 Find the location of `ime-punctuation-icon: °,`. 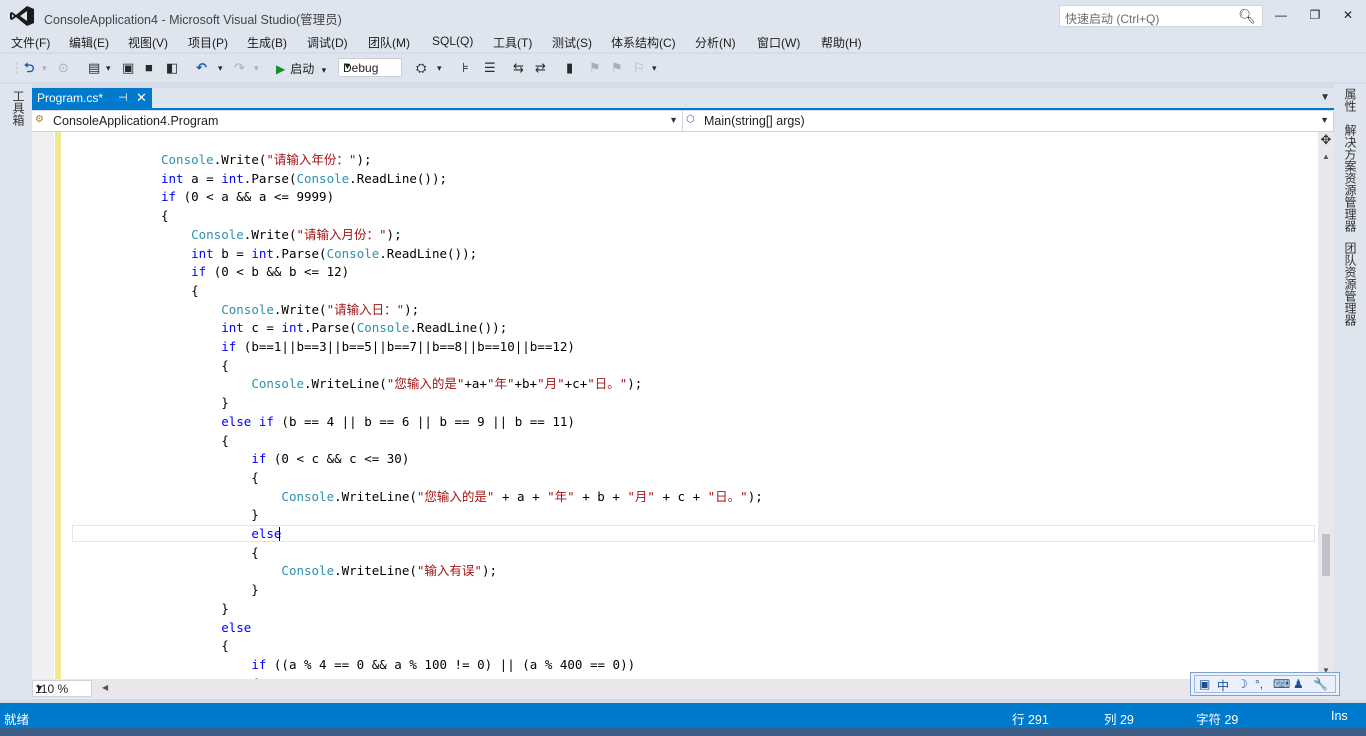

ime-punctuation-icon: °, is located at coordinates (1259, 684).